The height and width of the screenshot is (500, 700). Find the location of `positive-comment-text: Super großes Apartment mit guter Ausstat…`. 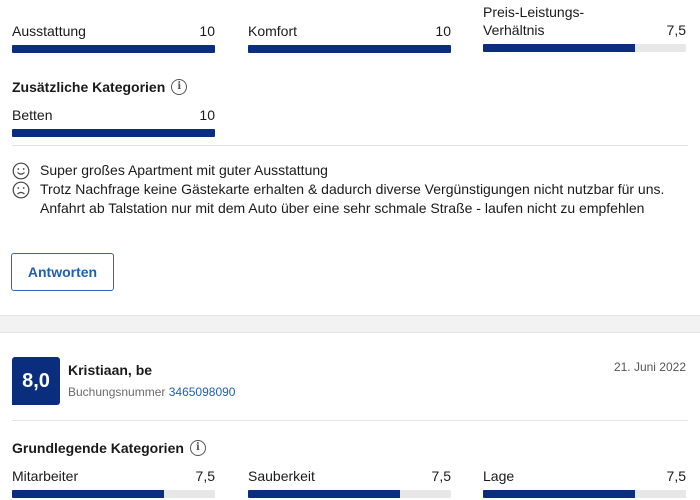

positive-comment-text: Super großes Apartment mit guter Ausstat… is located at coordinates (184, 170).